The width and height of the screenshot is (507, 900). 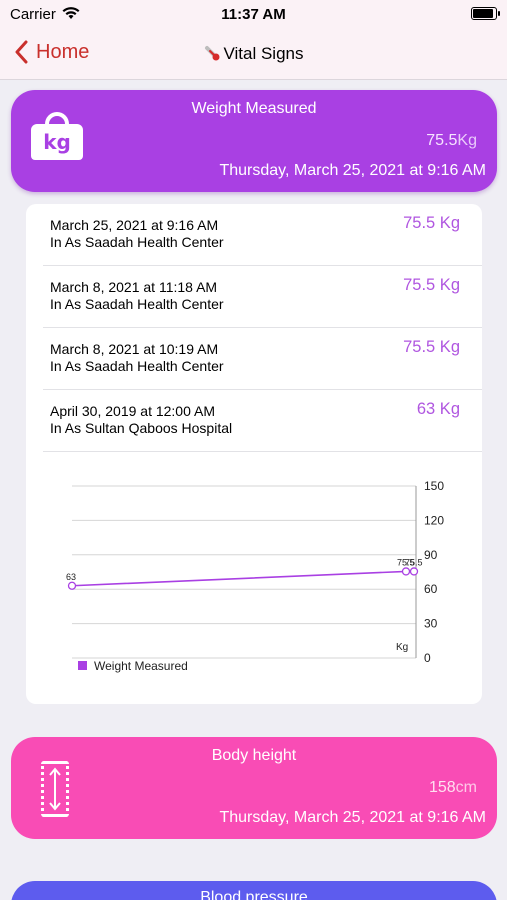 What do you see at coordinates (431, 624) in the screenshot?
I see `y-tick-label: 30` at bounding box center [431, 624].